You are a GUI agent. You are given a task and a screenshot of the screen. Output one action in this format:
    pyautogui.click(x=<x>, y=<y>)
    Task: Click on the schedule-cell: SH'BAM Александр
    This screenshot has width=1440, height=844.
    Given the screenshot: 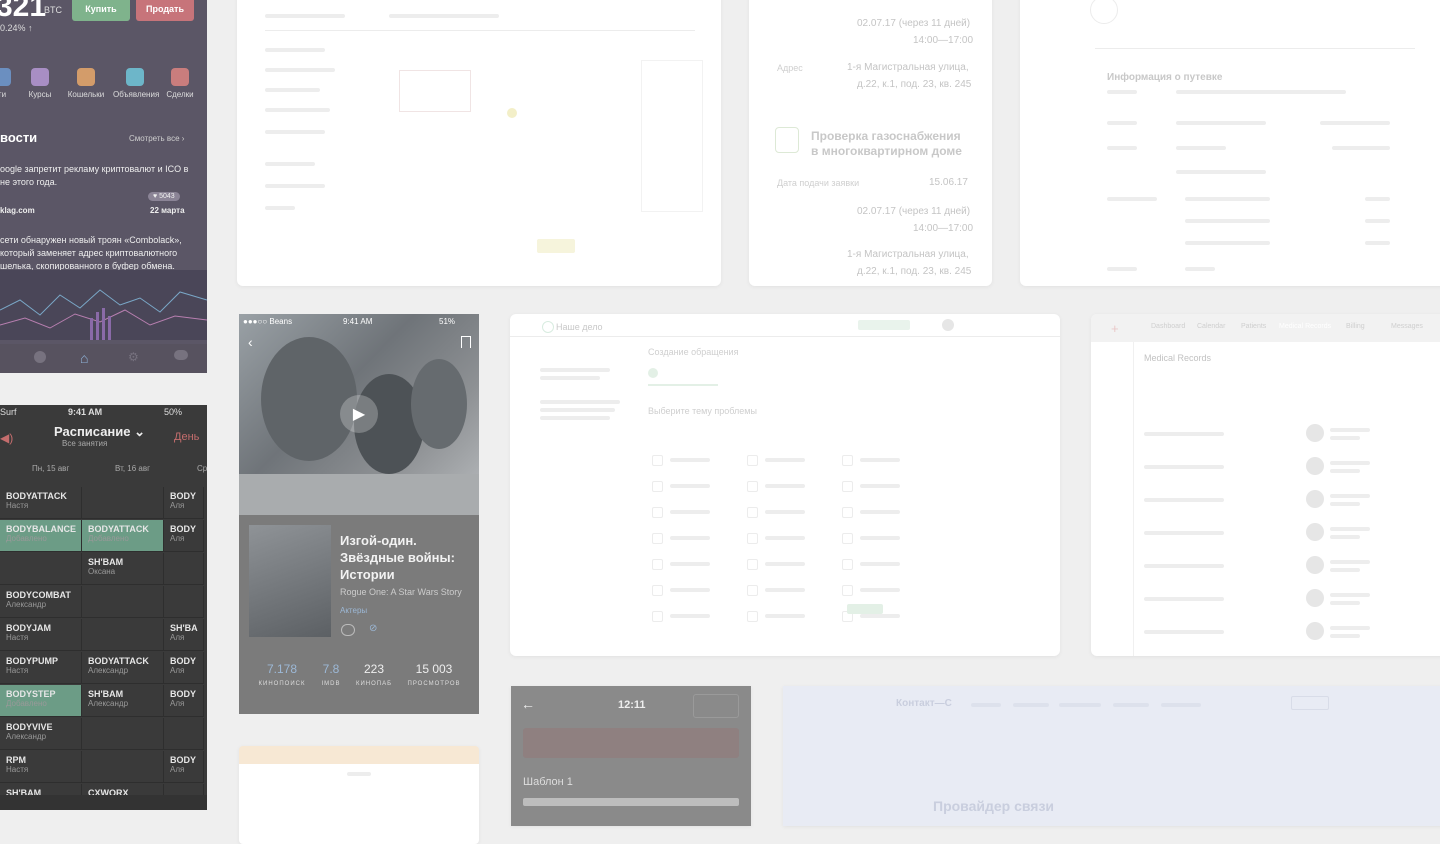 What is the action you would take?
    pyautogui.click(x=123, y=701)
    